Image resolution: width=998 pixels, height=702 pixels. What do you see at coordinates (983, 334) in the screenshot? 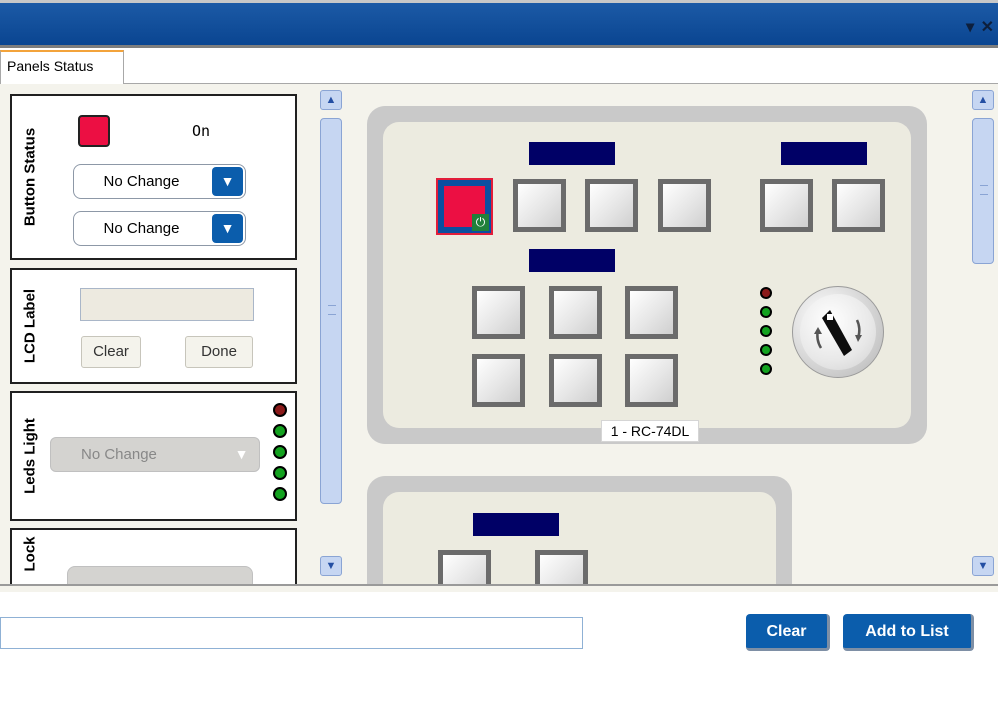
I see `right-scrollbar: ▲ ▼` at bounding box center [983, 334].